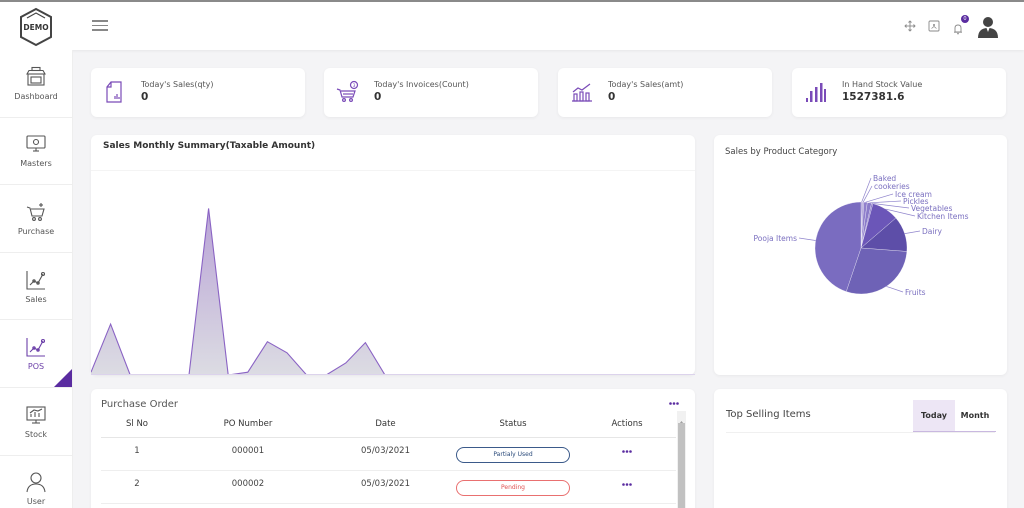 This screenshot has height=508, width=1024. I want to click on tab-month: Month, so click(975, 416).